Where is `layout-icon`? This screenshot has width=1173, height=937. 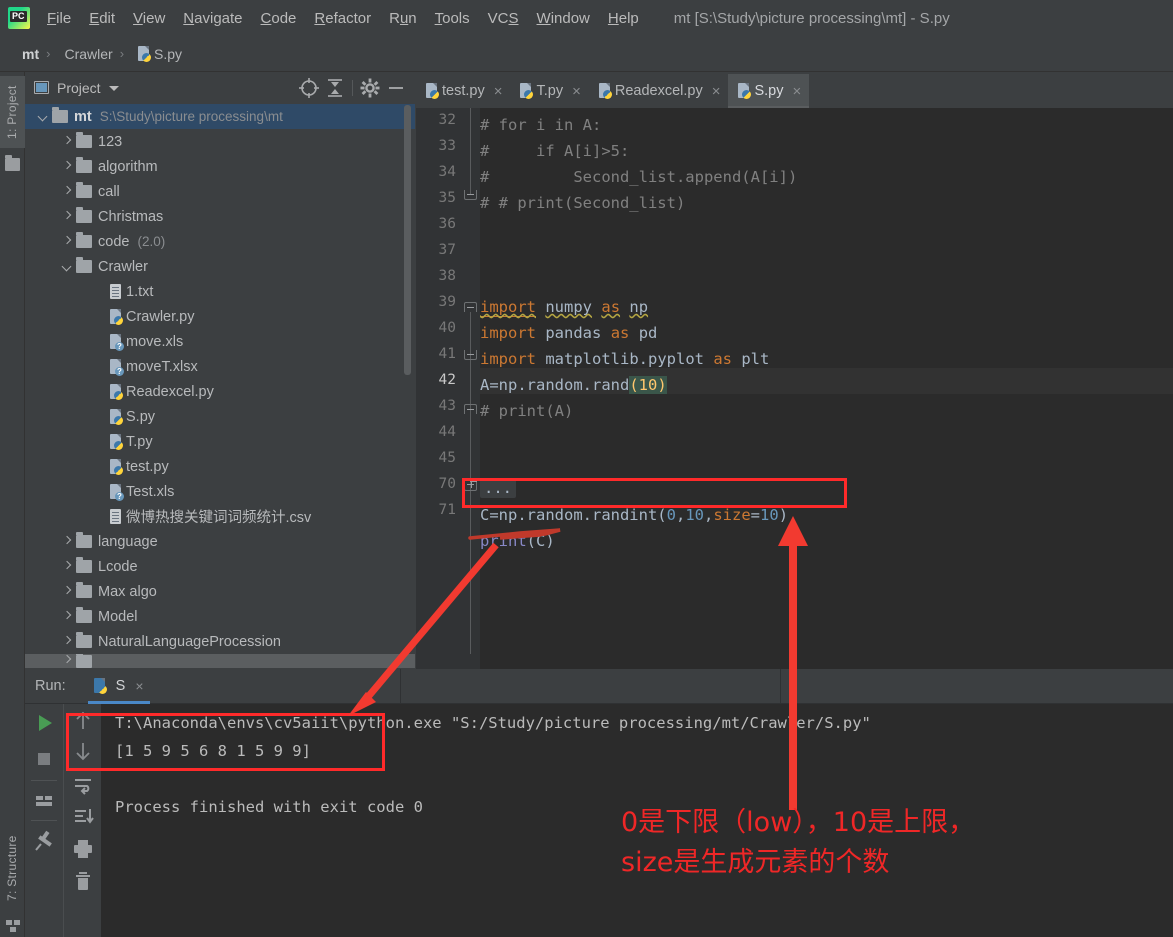 layout-icon is located at coordinates (44, 801).